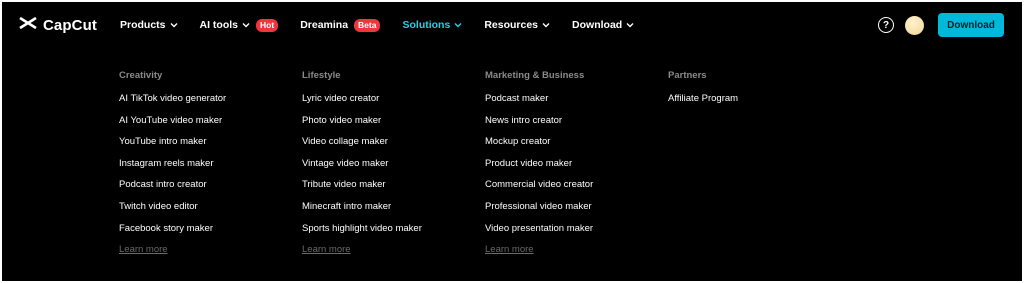 The width and height of the screenshot is (1024, 283). I want to click on nav-download-label: Download, so click(597, 25).